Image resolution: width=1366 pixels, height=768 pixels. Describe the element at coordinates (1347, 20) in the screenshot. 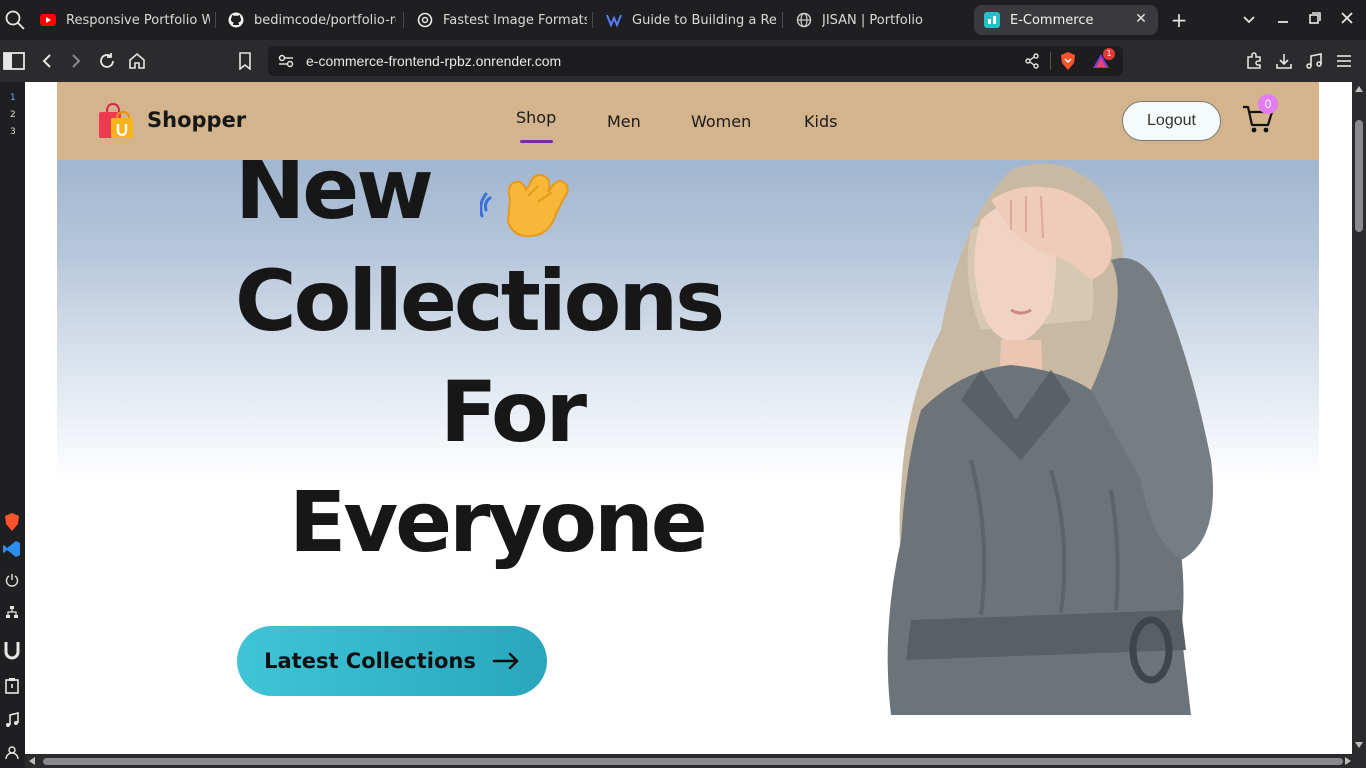

I see `window-close-icon` at that location.